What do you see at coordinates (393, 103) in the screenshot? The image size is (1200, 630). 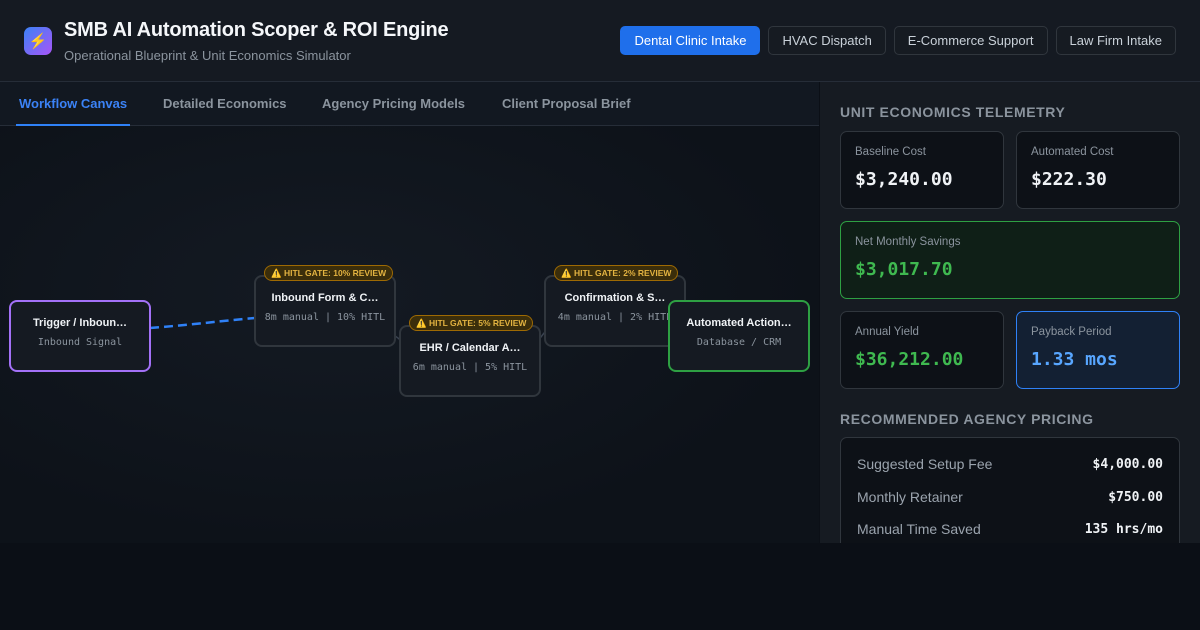 I see `tab-agency-pricing-models: Agency Pricing Models` at bounding box center [393, 103].